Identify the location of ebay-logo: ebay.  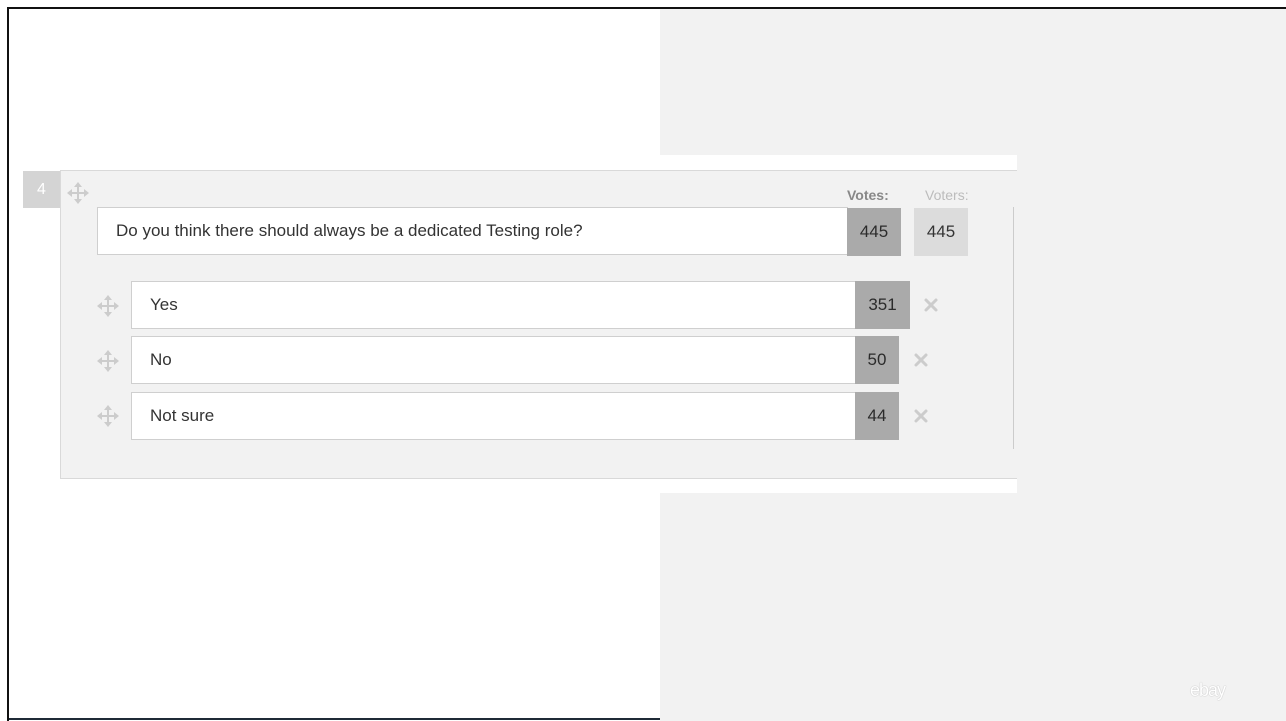
(1208, 690).